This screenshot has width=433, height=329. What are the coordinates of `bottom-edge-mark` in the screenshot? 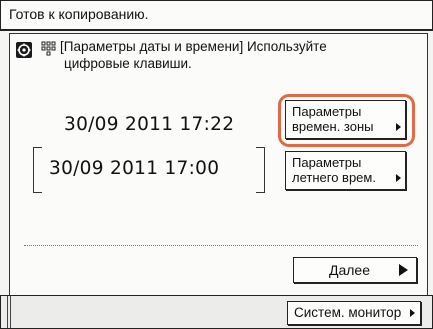 It's located at (9, 312).